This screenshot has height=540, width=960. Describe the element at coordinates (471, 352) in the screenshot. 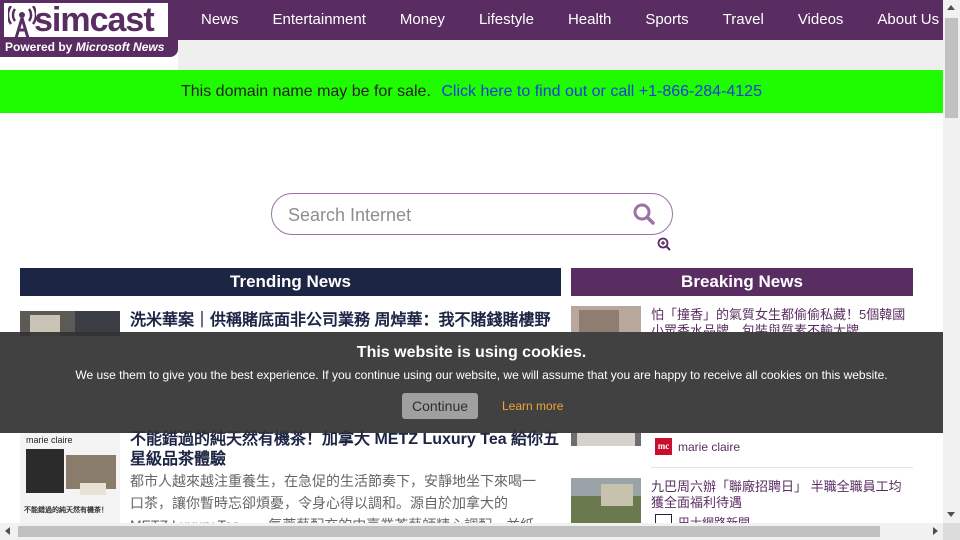

I see `cookie-title: This website is using cookies.` at that location.